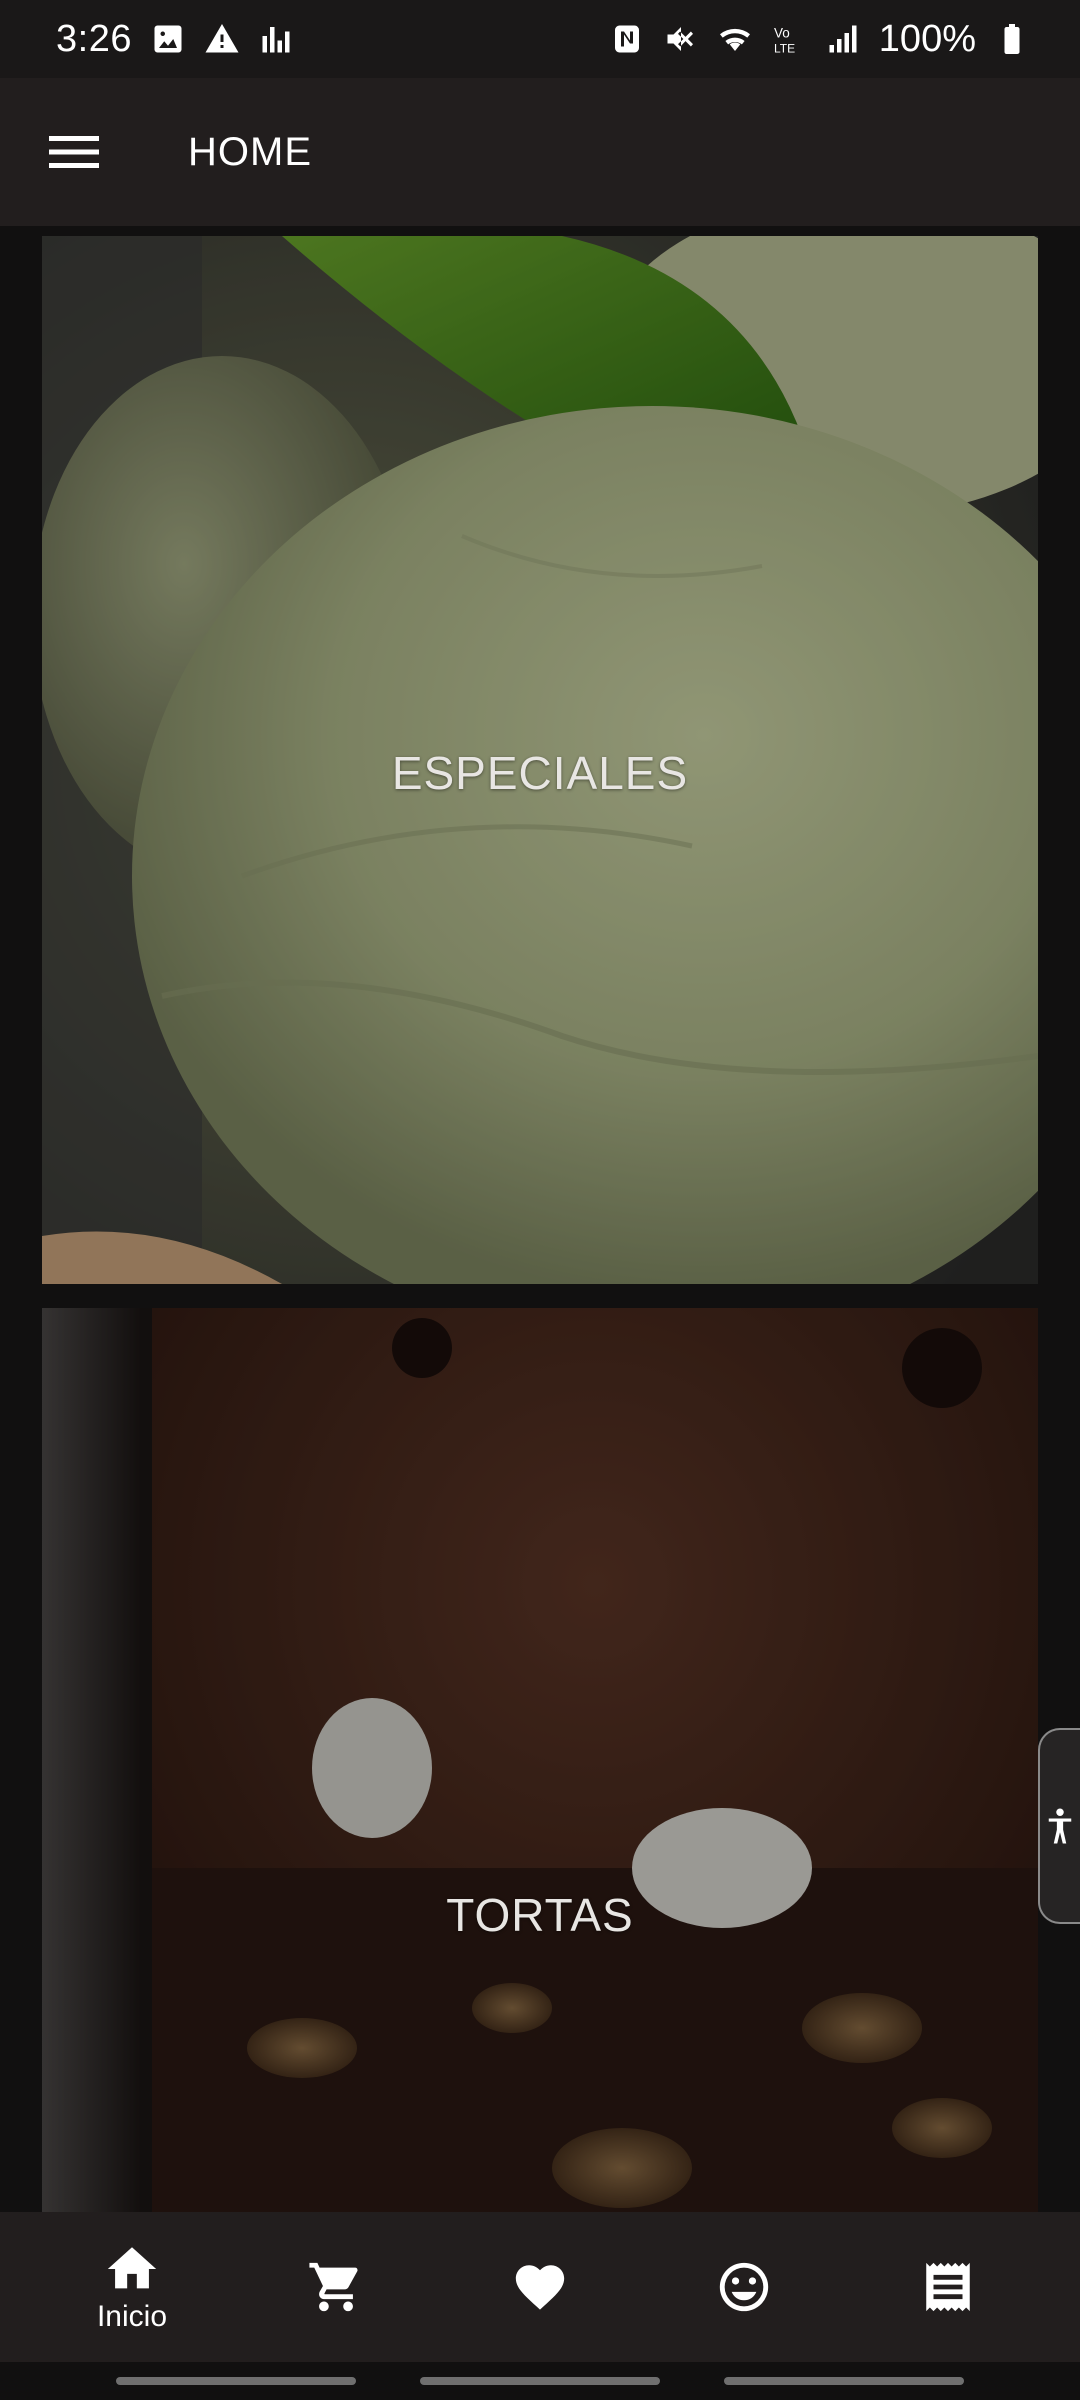 This screenshot has height=2400, width=1080. I want to click on nav-label: Inicio, so click(132, 2316).